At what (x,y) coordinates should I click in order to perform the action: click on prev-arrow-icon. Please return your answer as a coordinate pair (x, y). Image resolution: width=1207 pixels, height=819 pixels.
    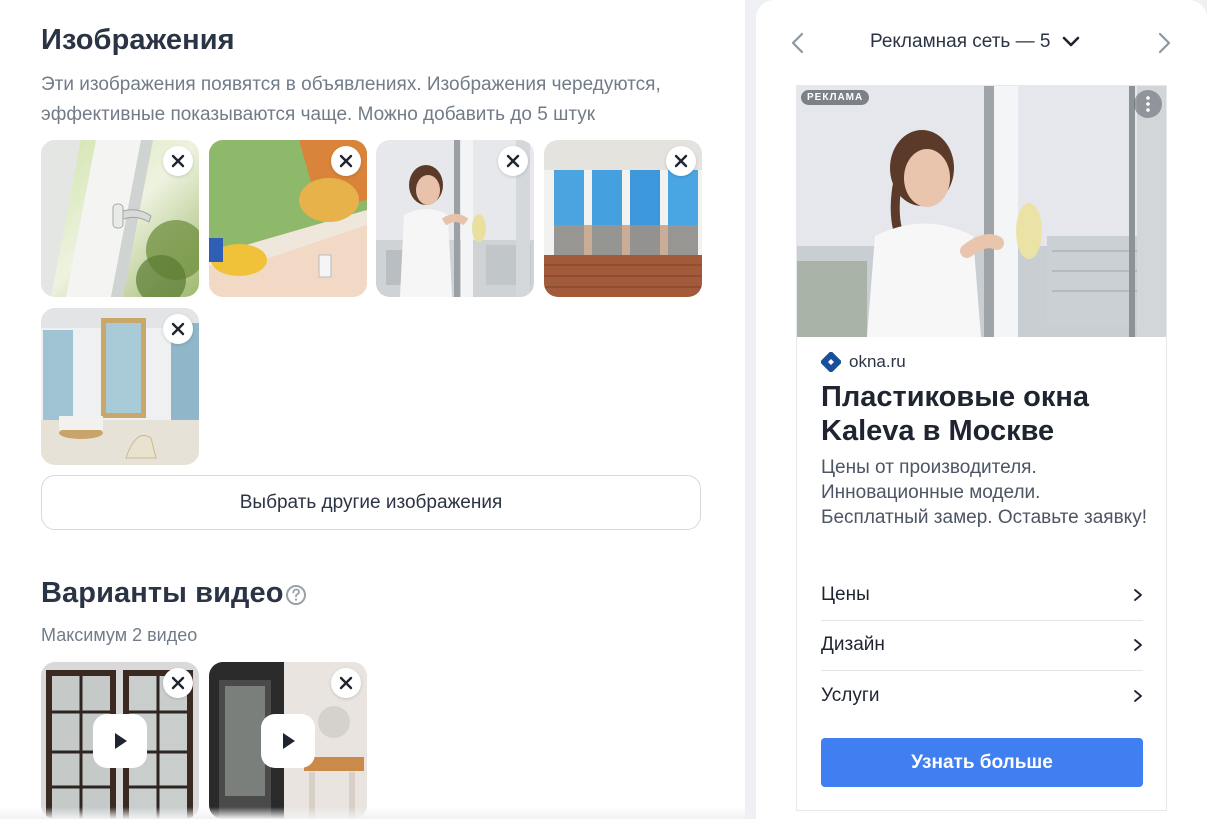
    Looking at the image, I should click on (798, 43).